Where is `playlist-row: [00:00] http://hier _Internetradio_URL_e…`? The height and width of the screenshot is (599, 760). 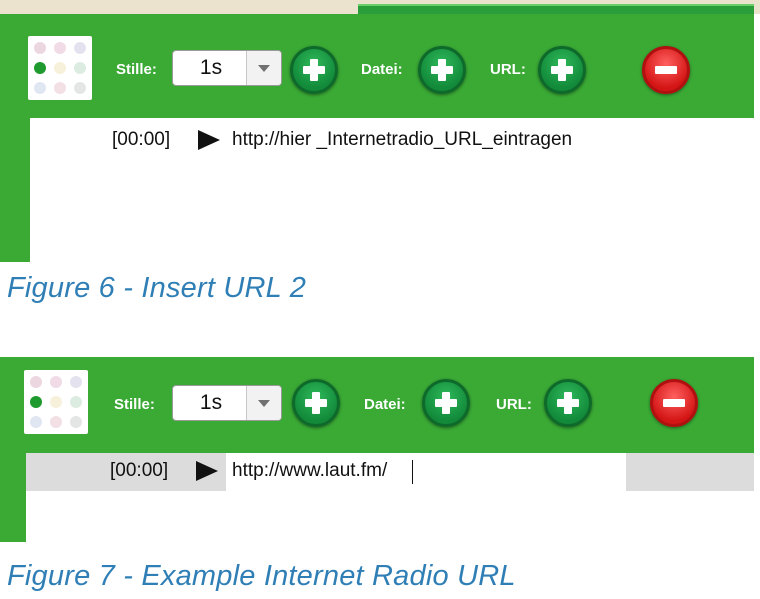
playlist-row: [00:00] http://hier _Internetradio_URL_e… is located at coordinates (392, 138).